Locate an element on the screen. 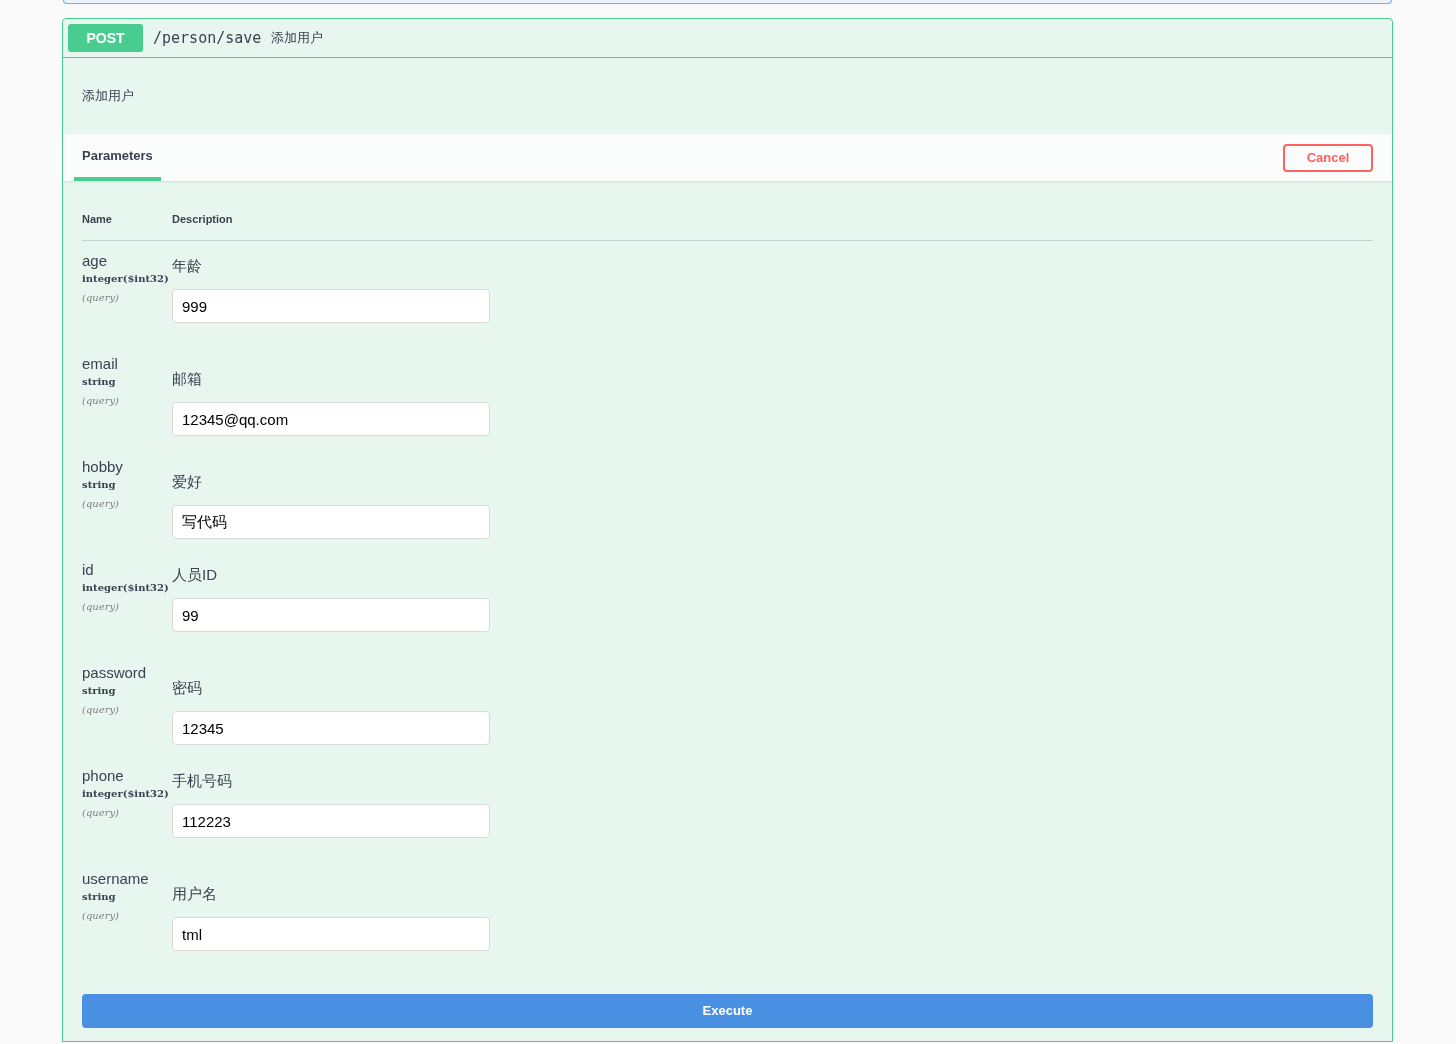  parameter-name: password is located at coordinates (114, 672).